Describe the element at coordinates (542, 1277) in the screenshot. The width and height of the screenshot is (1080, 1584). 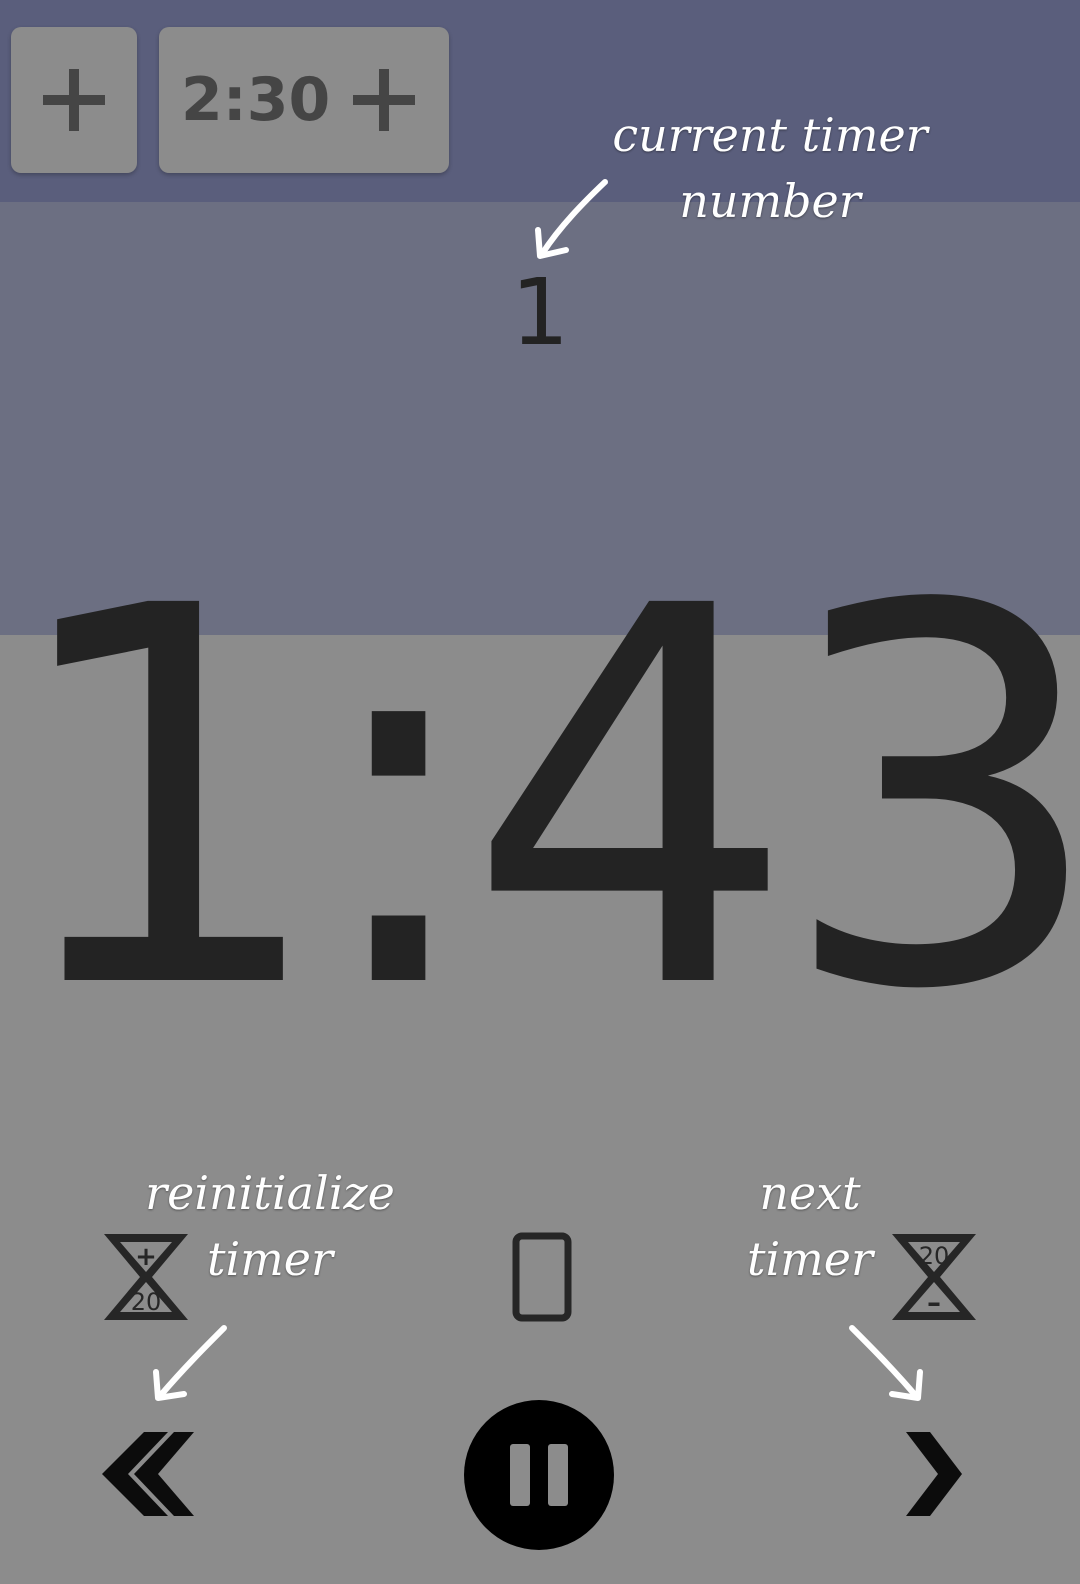
I see `phone-outline-icon` at that location.